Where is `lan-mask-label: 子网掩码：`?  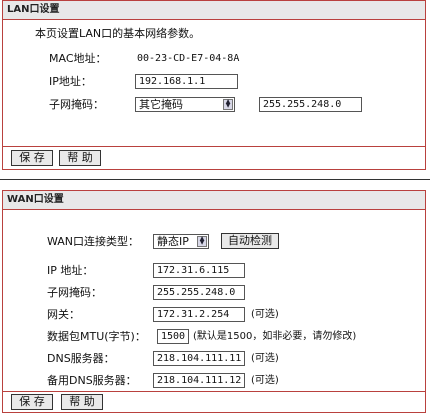
lan-mask-label: 子网掩码： is located at coordinates (76, 104).